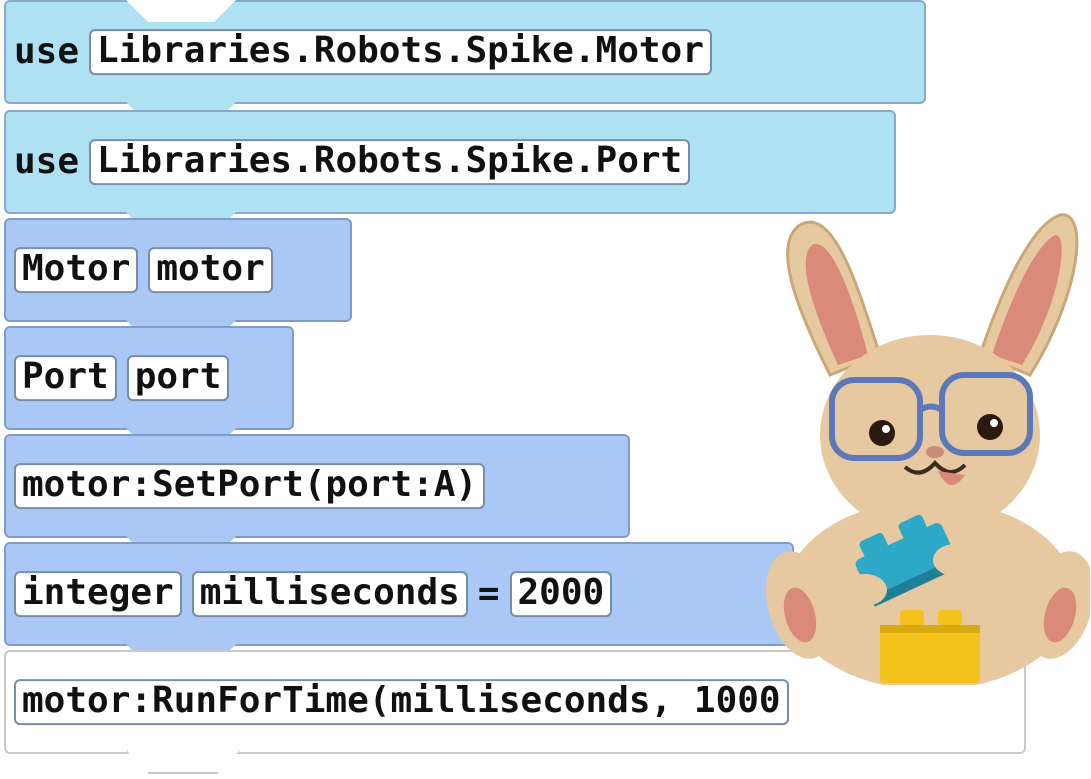 This screenshot has height=779, width=1091. Describe the element at coordinates (488, 594) in the screenshot. I see `assignment-operator: =` at that location.